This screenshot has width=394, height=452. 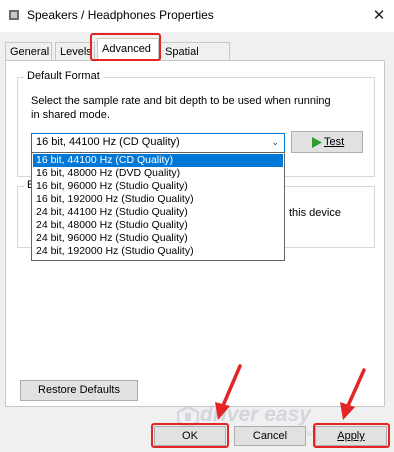 What do you see at coordinates (14, 15) in the screenshot?
I see `speaker-icon` at bounding box center [14, 15].